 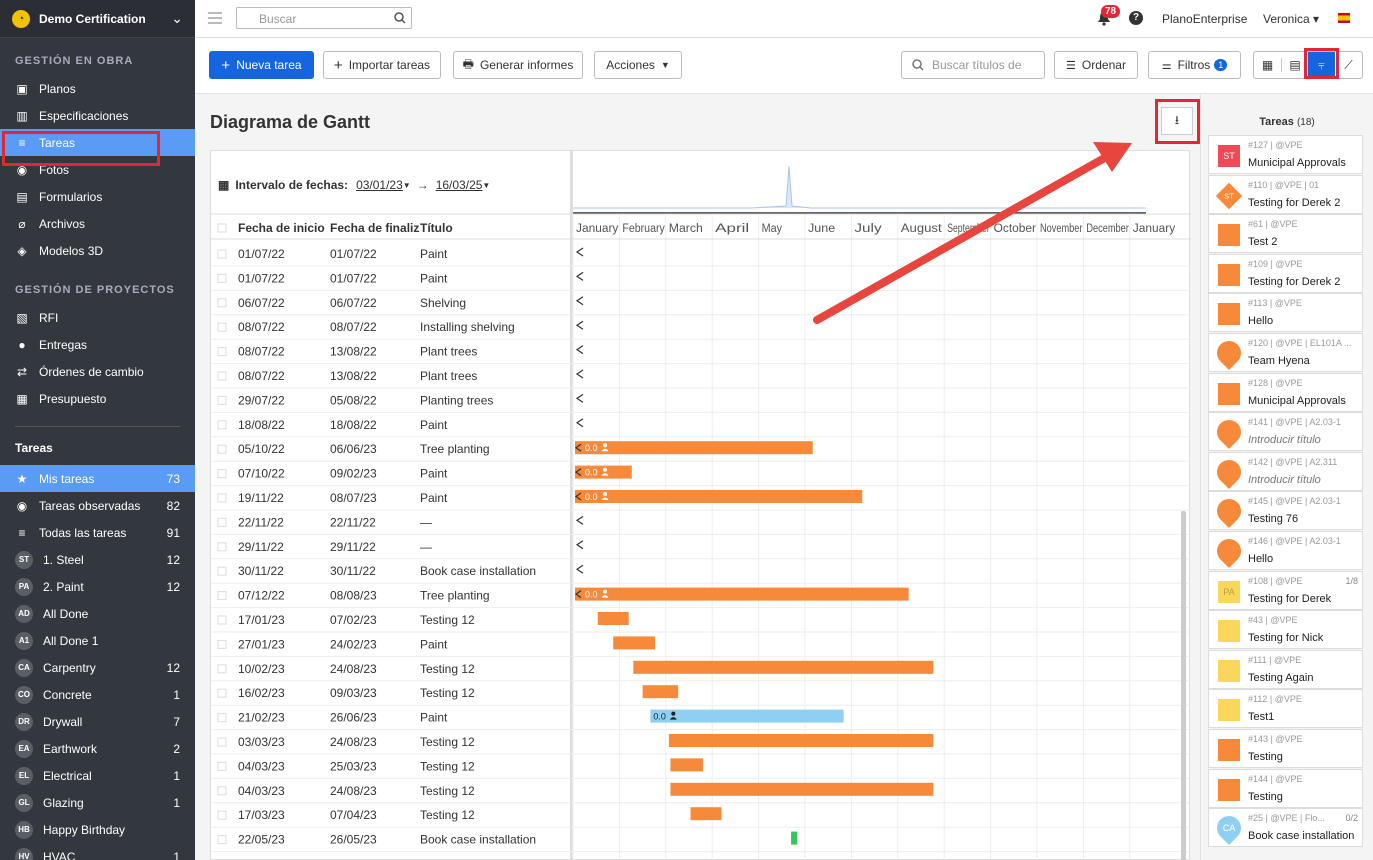 What do you see at coordinates (1204, 19) in the screenshot?
I see `company-name: PlanoEnterprise` at bounding box center [1204, 19].